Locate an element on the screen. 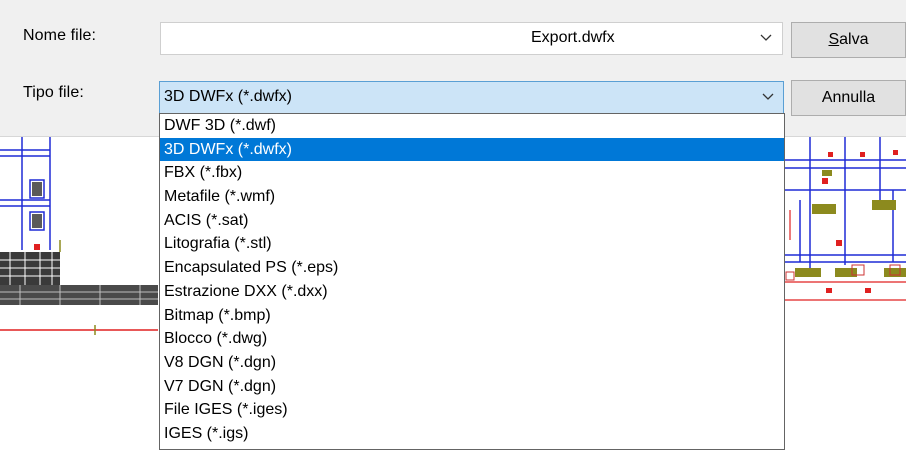 This screenshot has width=906, height=459. filetype-option: Blocco (*.dwg) is located at coordinates (472, 339).